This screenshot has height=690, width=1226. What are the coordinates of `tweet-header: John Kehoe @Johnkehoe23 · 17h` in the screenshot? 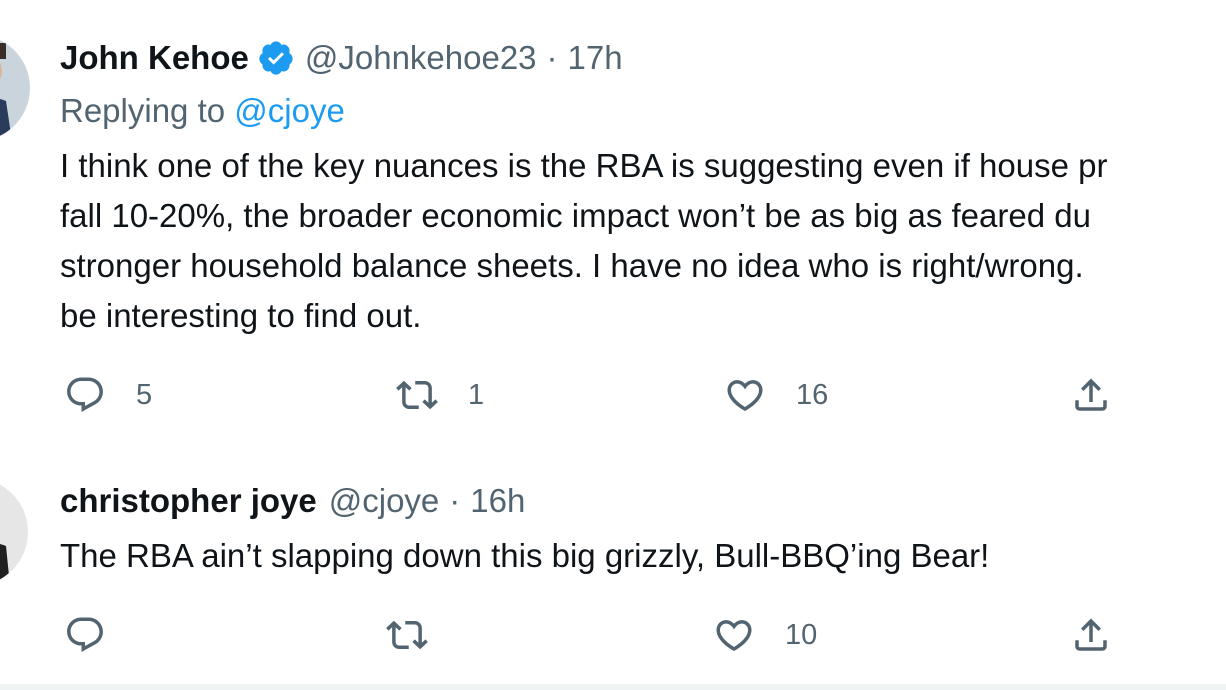 It's located at (341, 58).